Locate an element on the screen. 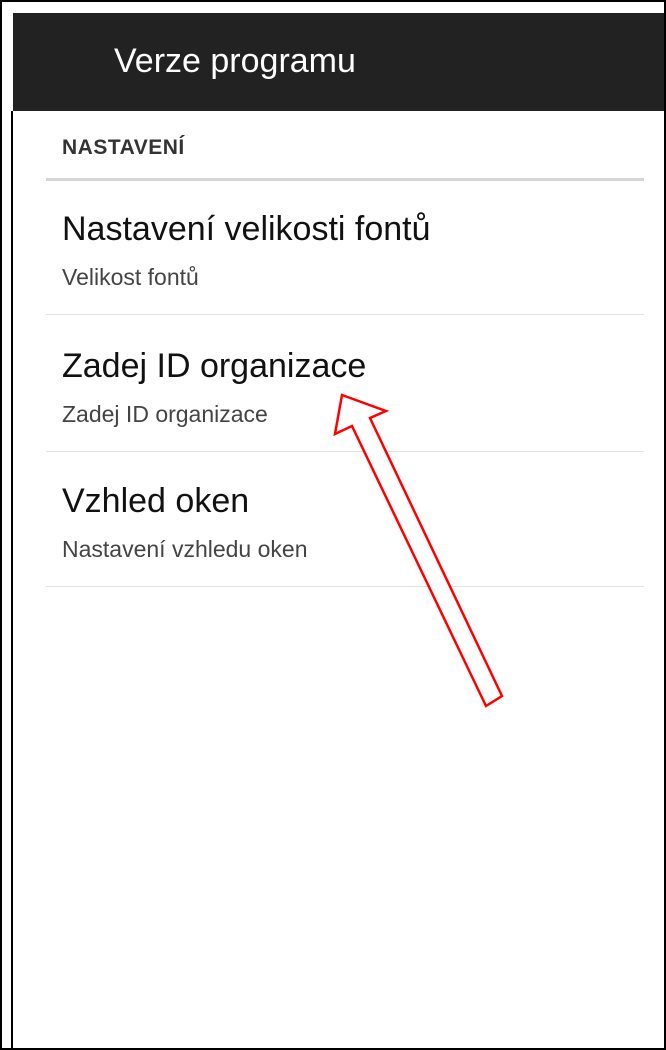  preference-item-organization-id: Zadej ID organizace Zadej ID organizace is located at coordinates (345, 383).